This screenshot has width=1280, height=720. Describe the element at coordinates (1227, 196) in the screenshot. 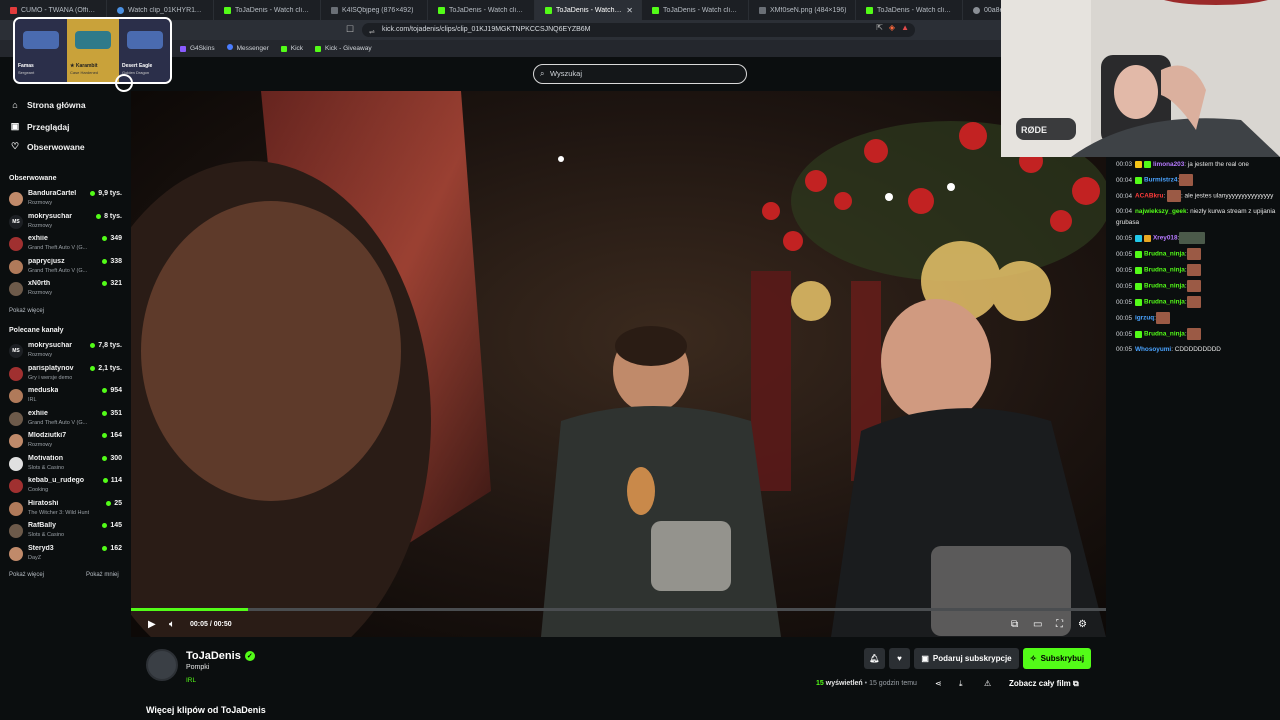

I see `chat-text: : ale jestes ulanyyyyyyyyyyyyyyy` at that location.